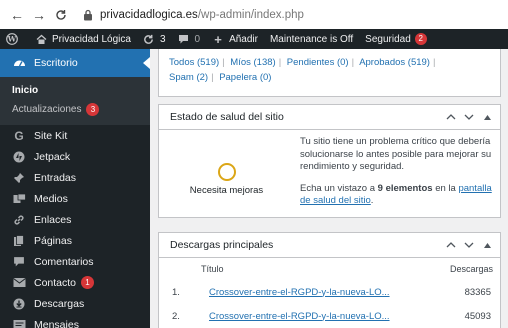 Image resolution: width=508 pixels, height=328 pixels. What do you see at coordinates (252, 62) in the screenshot?
I see `filter-mine: Míos (138)` at bounding box center [252, 62].